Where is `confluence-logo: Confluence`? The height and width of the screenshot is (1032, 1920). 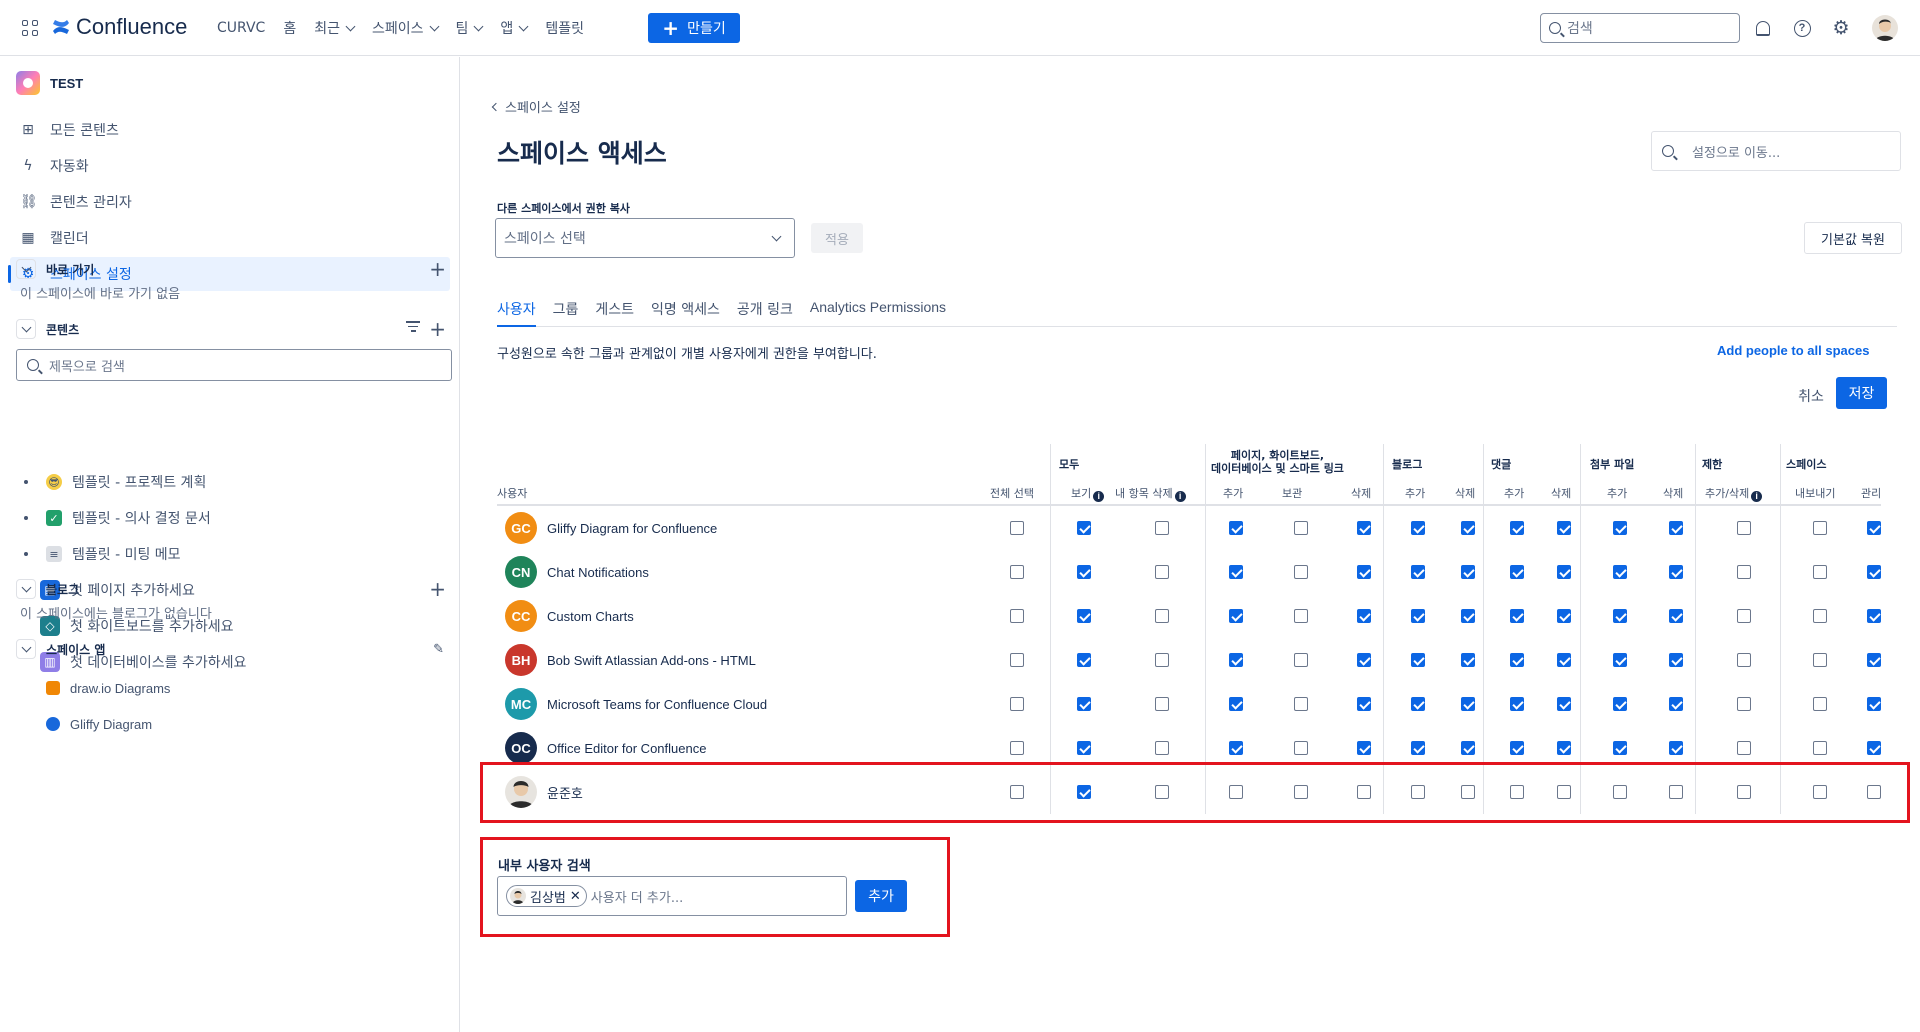
confluence-logo: Confluence is located at coordinates (119, 27).